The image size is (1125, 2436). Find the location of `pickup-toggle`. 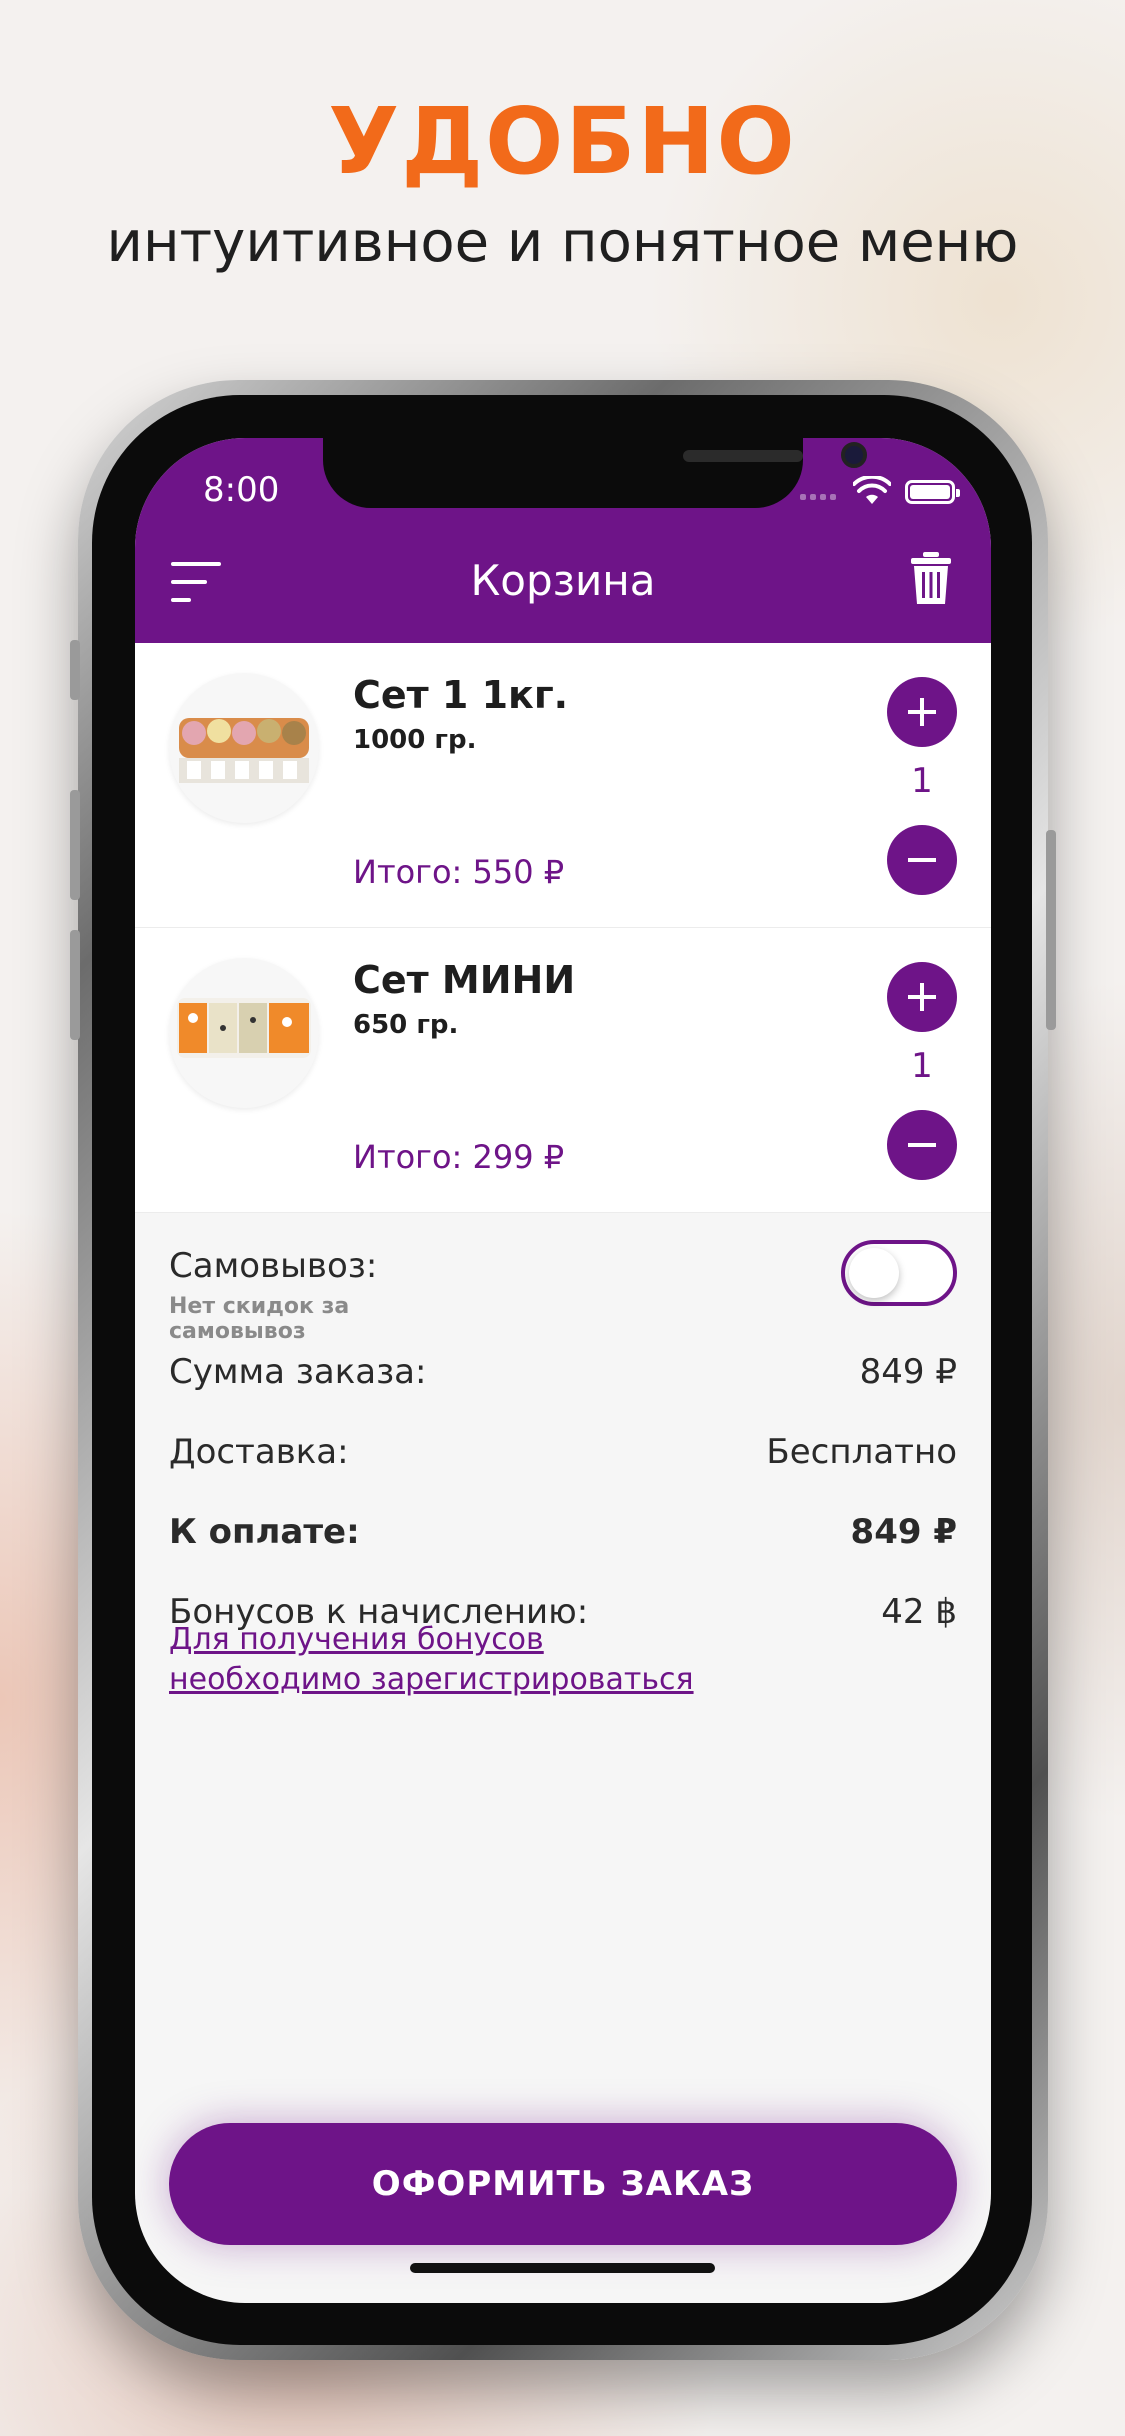

pickup-toggle is located at coordinates (899, 1273).